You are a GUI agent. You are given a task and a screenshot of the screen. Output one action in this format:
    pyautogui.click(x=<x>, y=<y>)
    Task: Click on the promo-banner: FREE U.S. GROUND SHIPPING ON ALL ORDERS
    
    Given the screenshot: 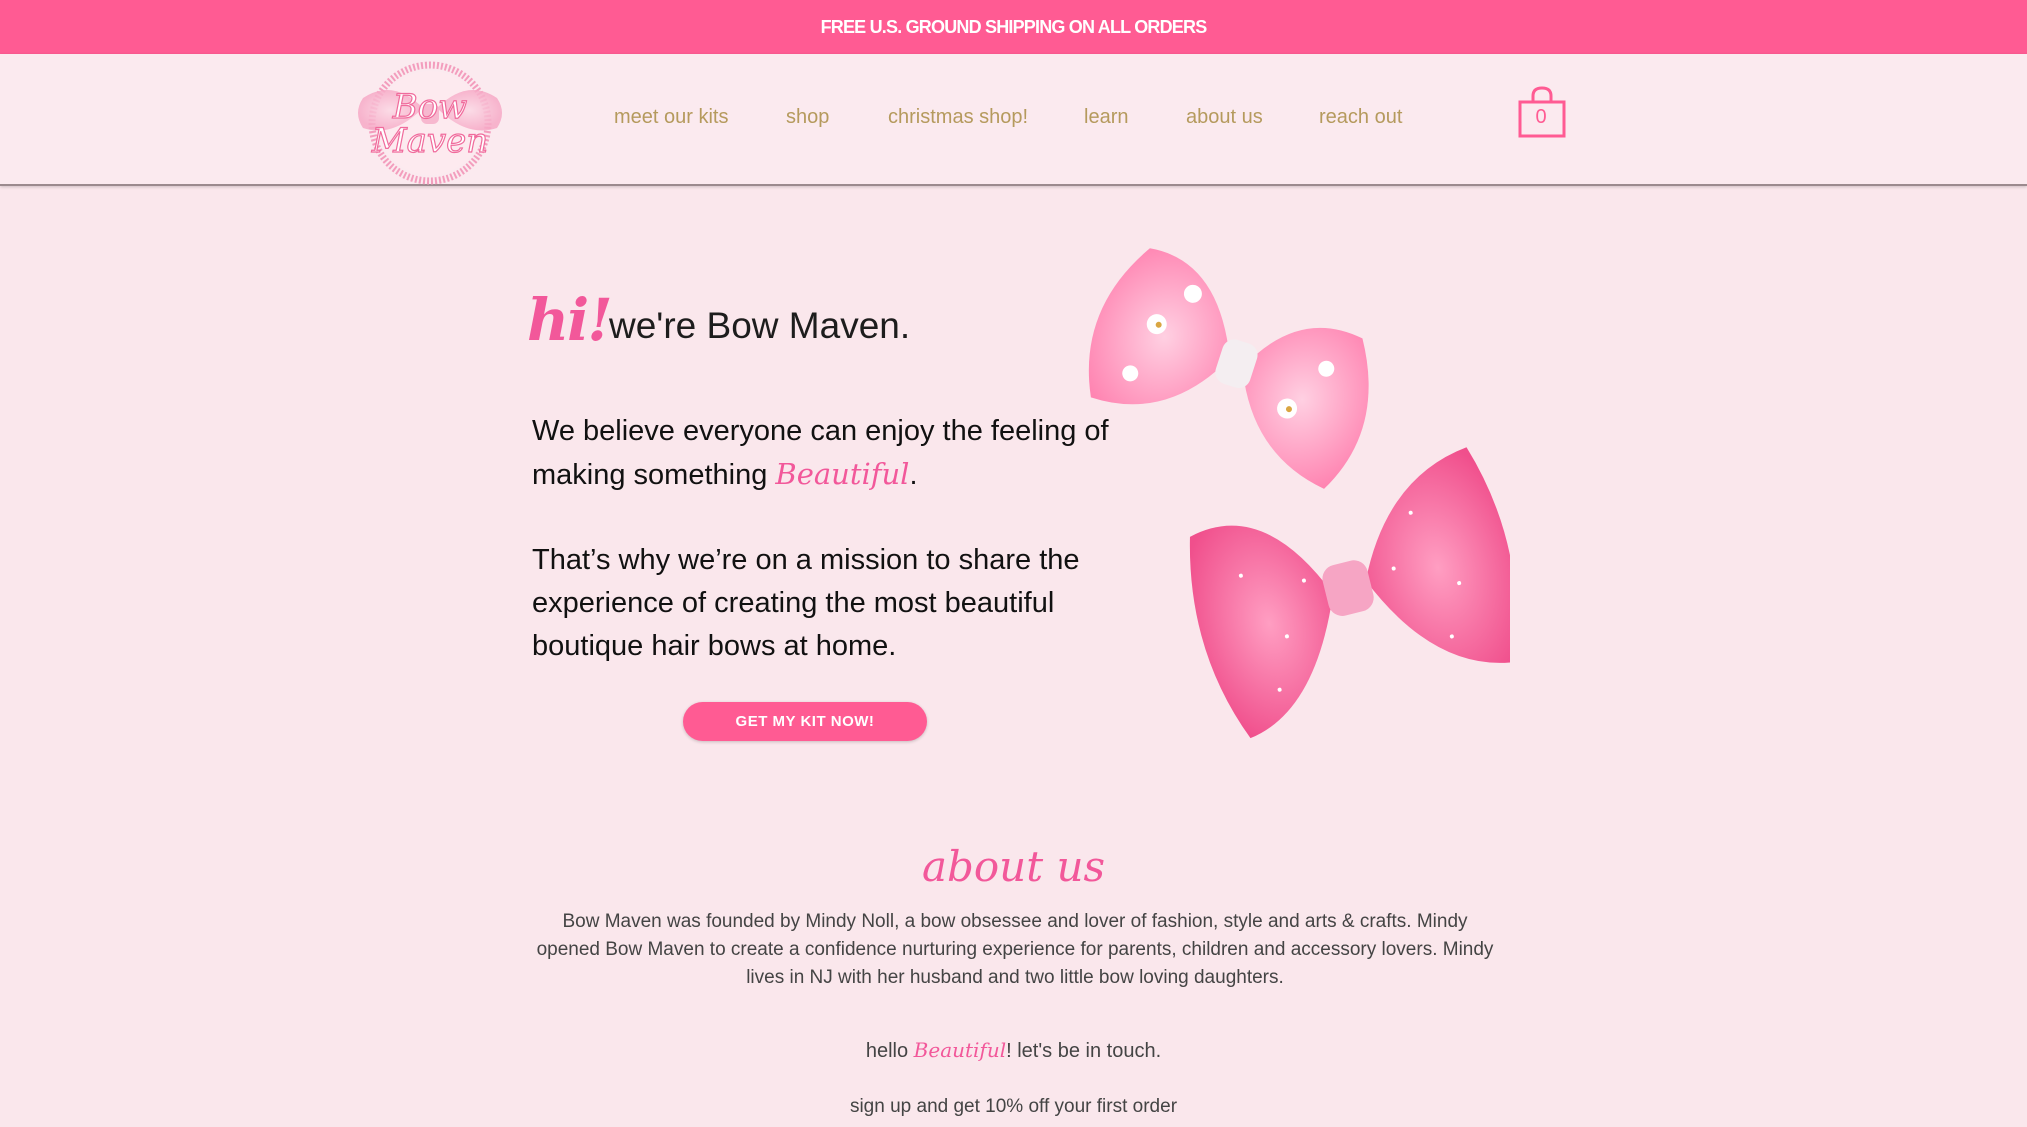 What is the action you would take?
    pyautogui.click(x=1013, y=27)
    